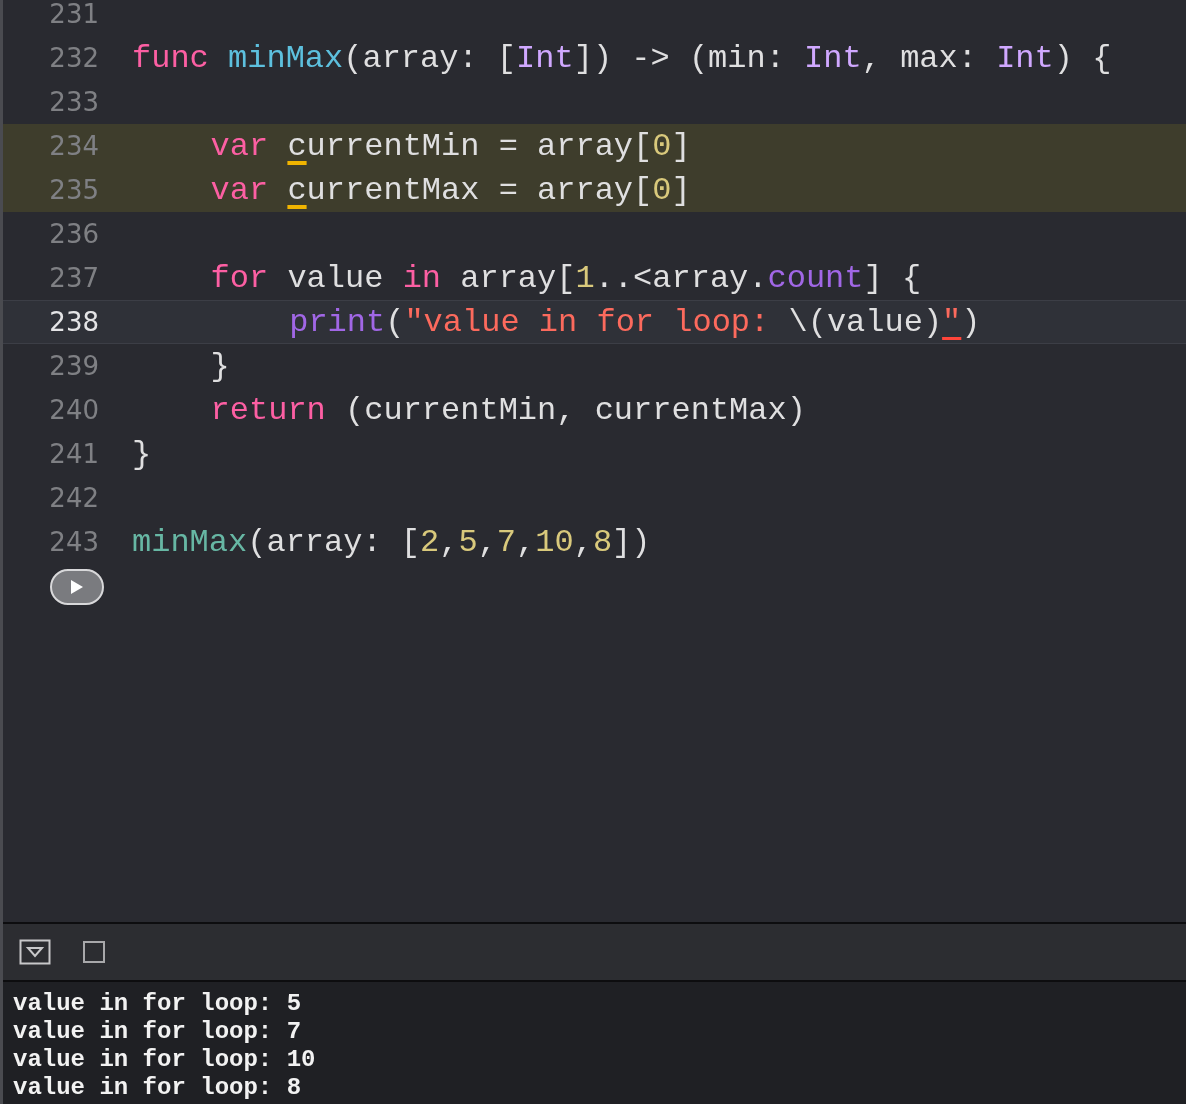 The image size is (1186, 1104). Describe the element at coordinates (450, 190) in the screenshot. I see `code-line: var currentMax = array[0]` at that location.